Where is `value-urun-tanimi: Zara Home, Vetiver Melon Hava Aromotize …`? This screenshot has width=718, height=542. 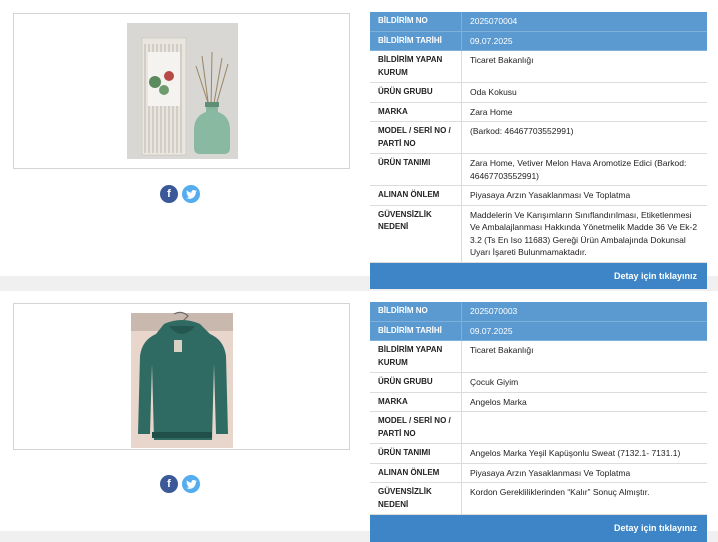
value-urun-tanimi: Zara Home, Vetiver Melon Hava Aromotize … is located at coordinates (584, 169).